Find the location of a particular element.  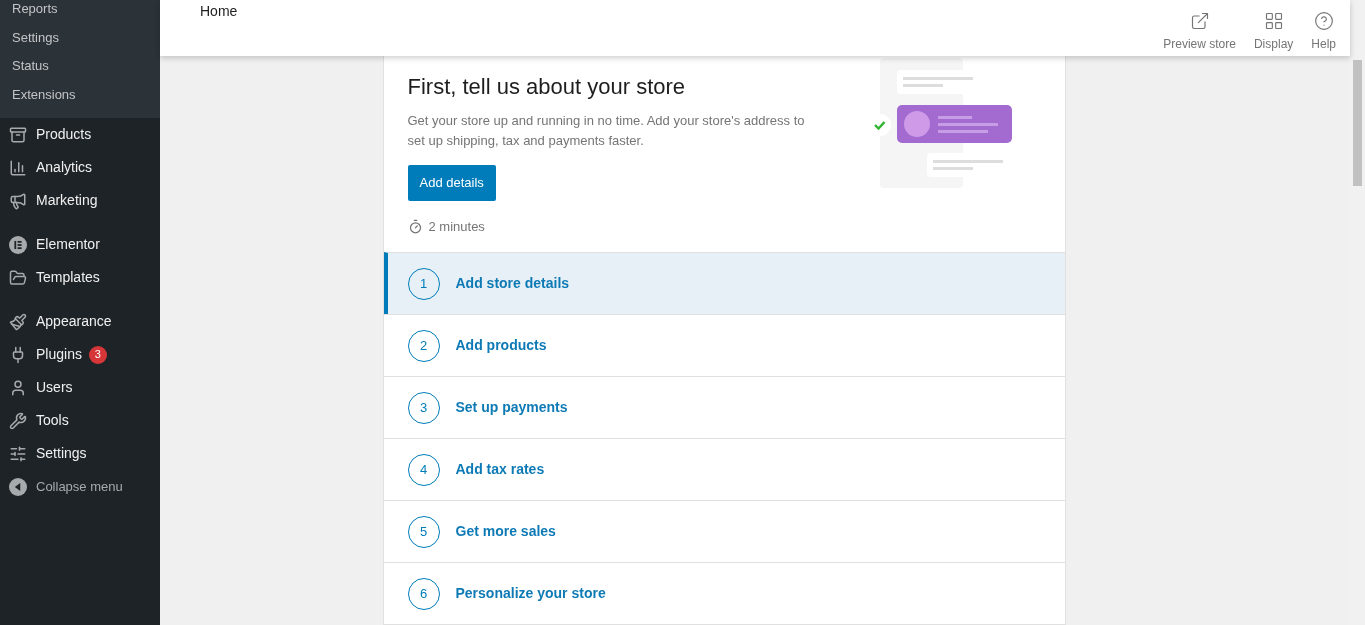

user-icon is located at coordinates (18, 387).